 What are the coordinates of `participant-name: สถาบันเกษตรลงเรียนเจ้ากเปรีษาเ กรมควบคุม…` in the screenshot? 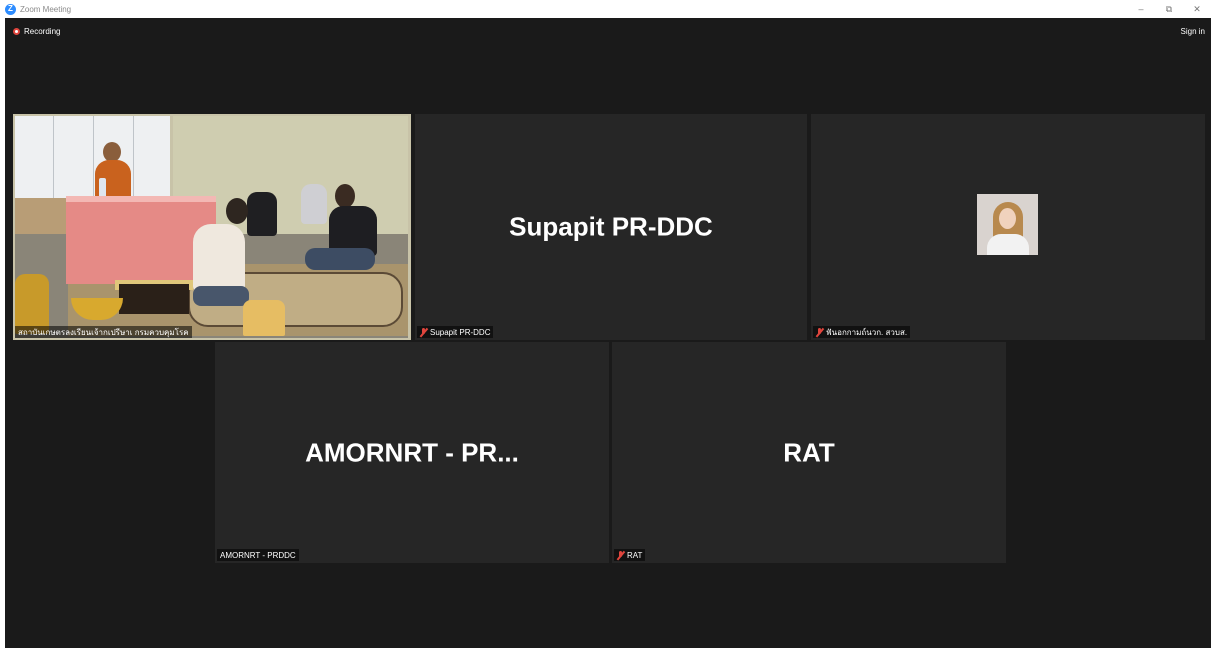 It's located at (103, 332).